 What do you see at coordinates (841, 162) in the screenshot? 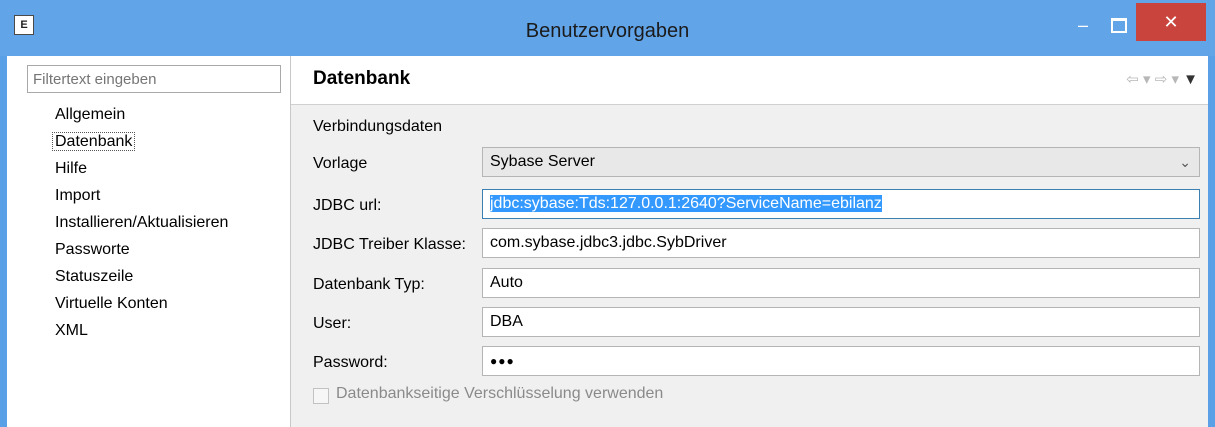
I see `vorlage-select: Sybase Server ⌄` at bounding box center [841, 162].